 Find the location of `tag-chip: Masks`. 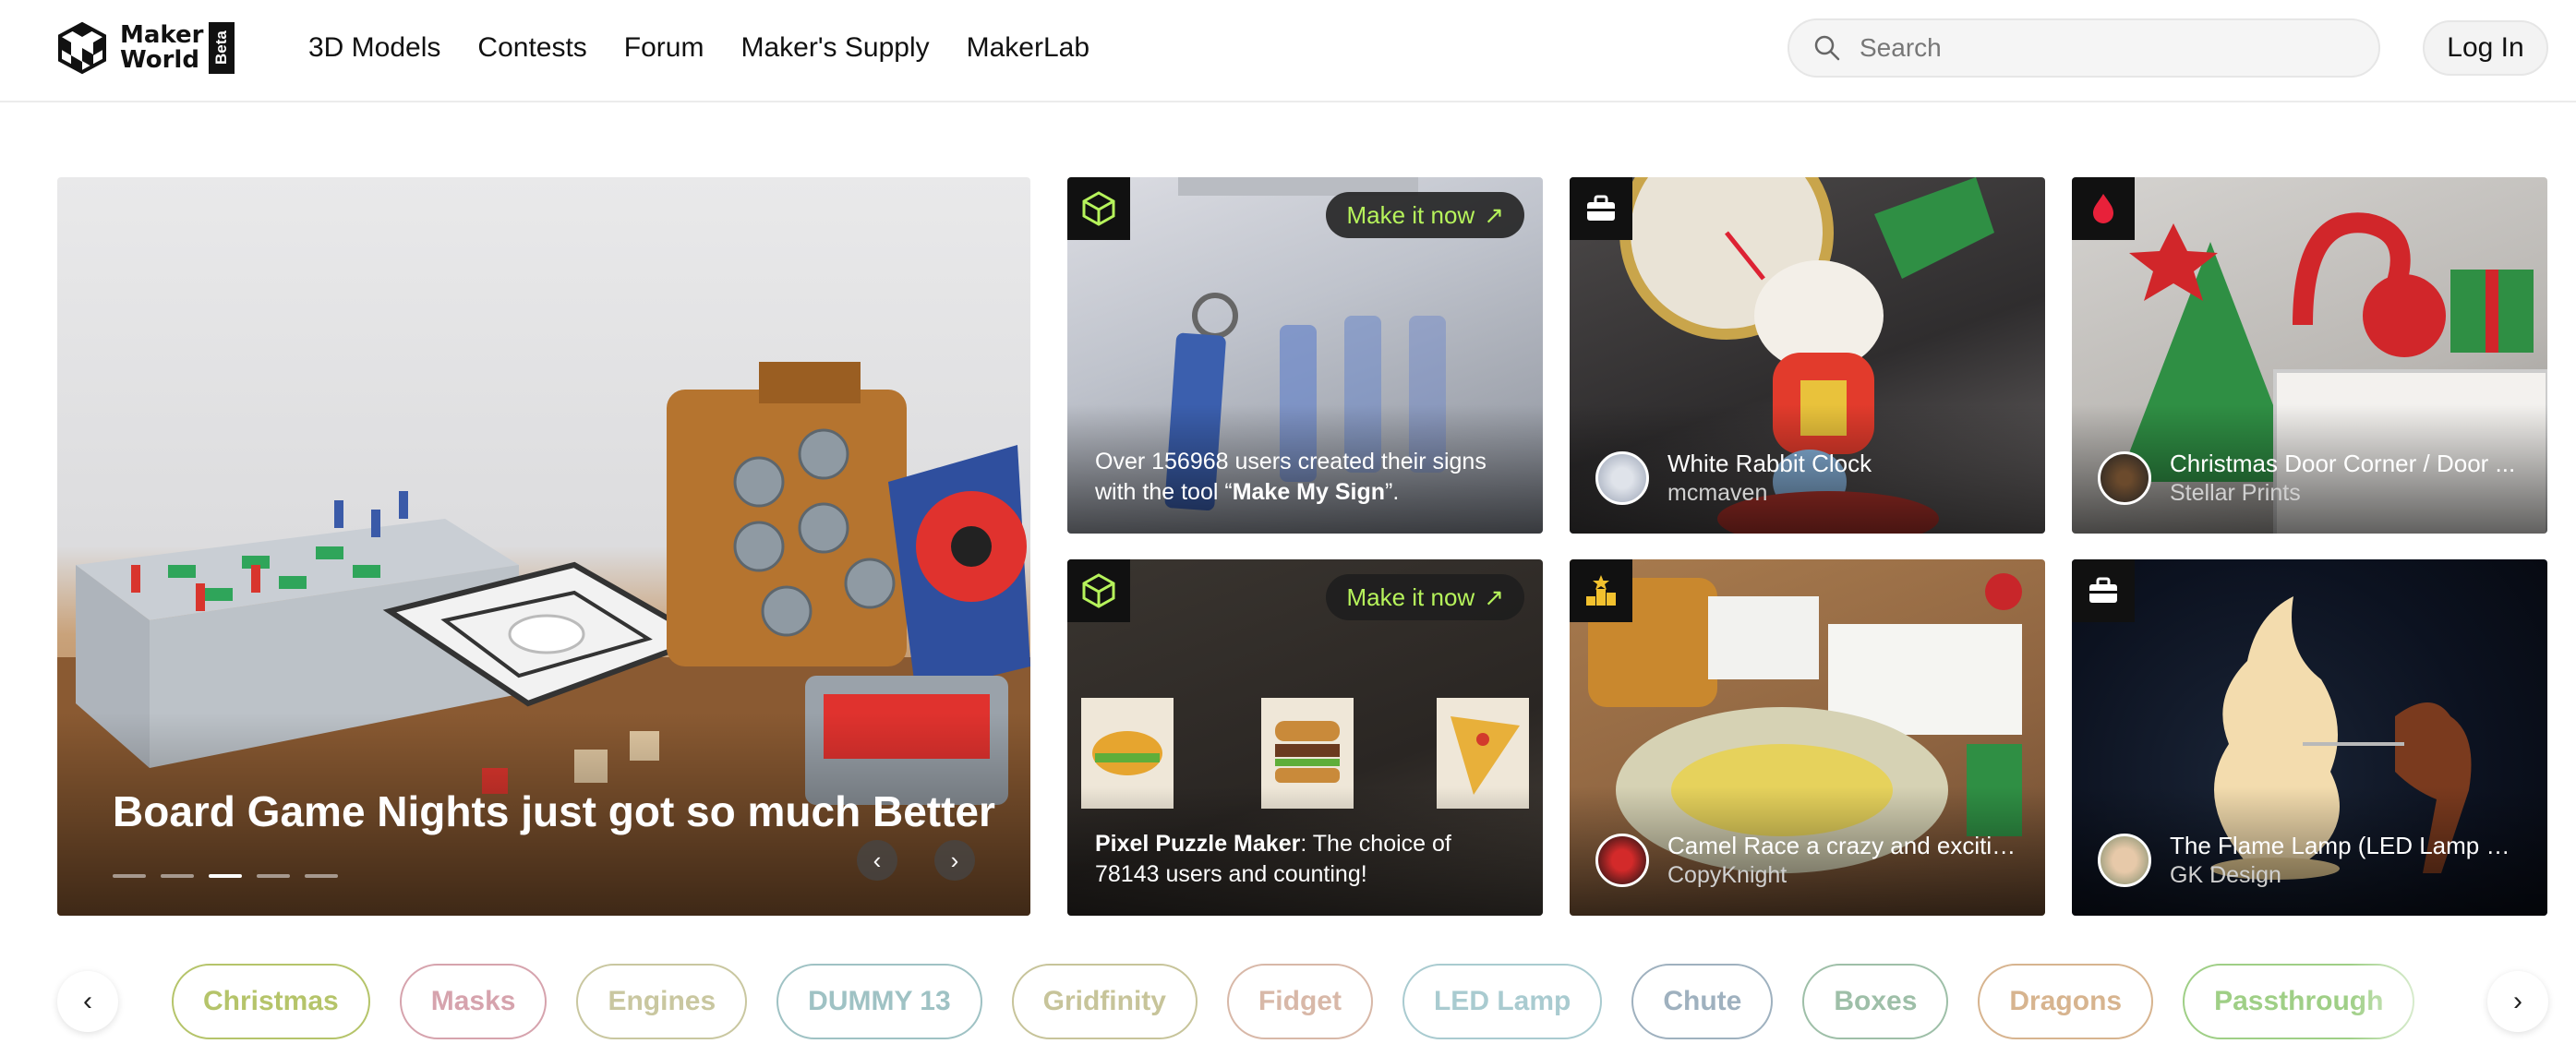

tag-chip: Masks is located at coordinates (473, 1001).